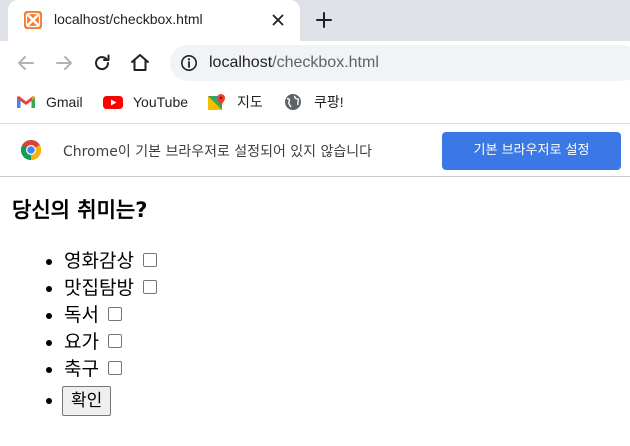 The width and height of the screenshot is (630, 446). I want to click on list-item: 맛집탐방, so click(110, 288).